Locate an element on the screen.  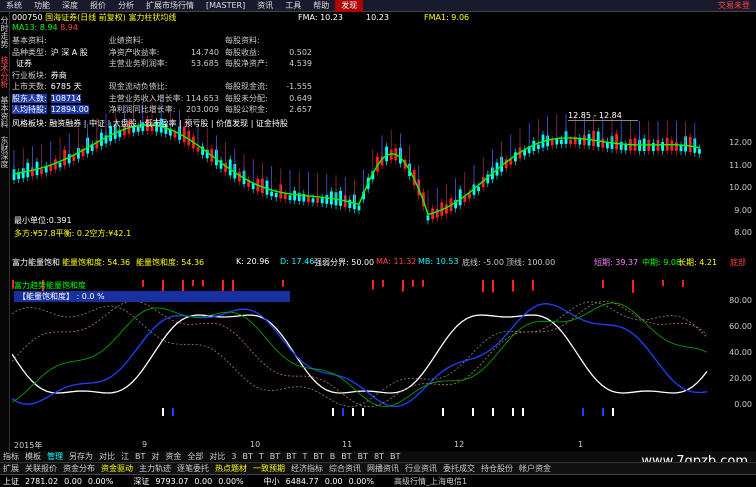
menu-tools: 工具 is located at coordinates (293, 6).